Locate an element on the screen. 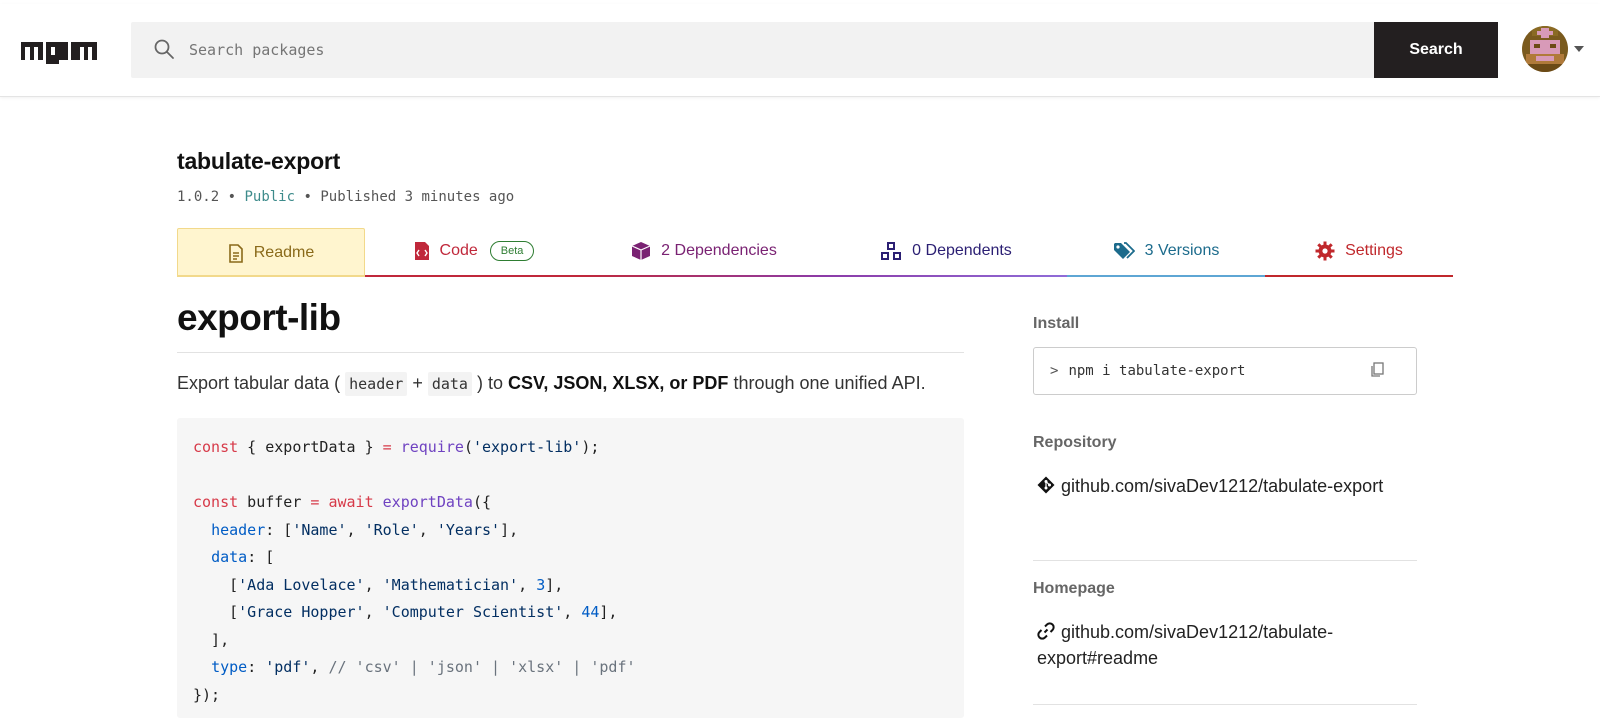 This screenshot has height=718, width=1600. avatar is located at coordinates (1545, 49).